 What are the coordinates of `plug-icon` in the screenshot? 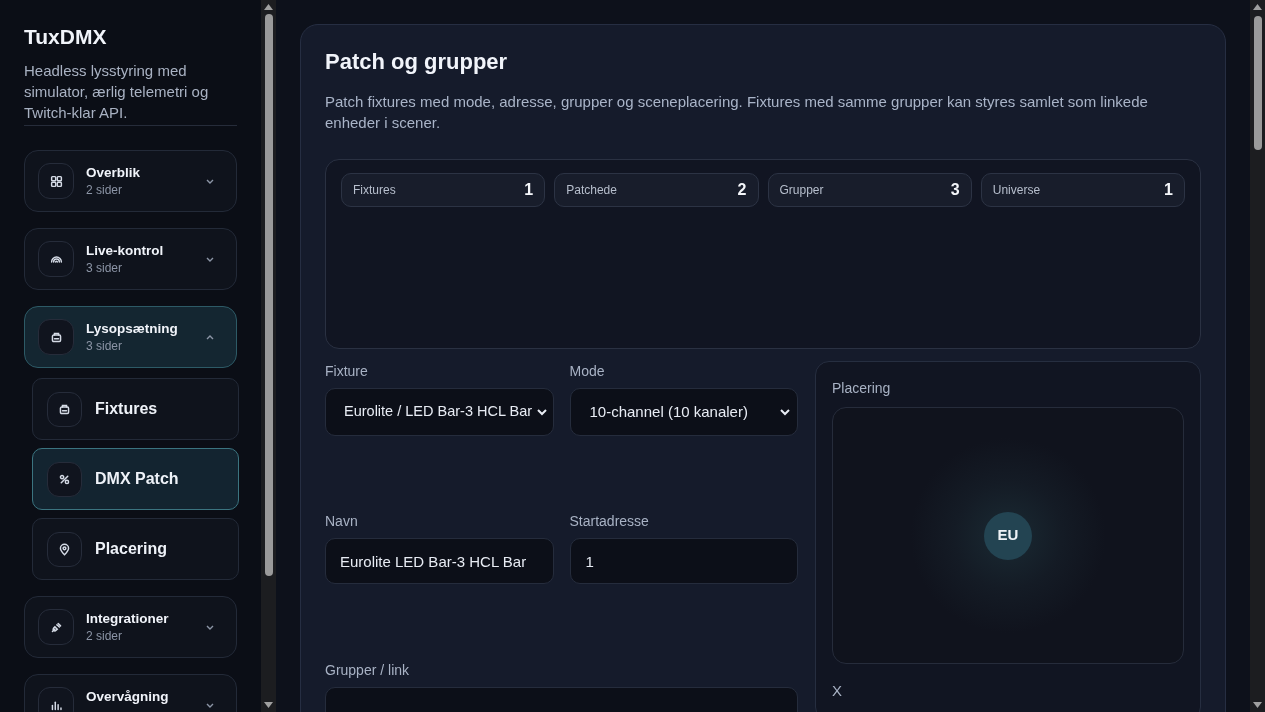 It's located at (56, 627).